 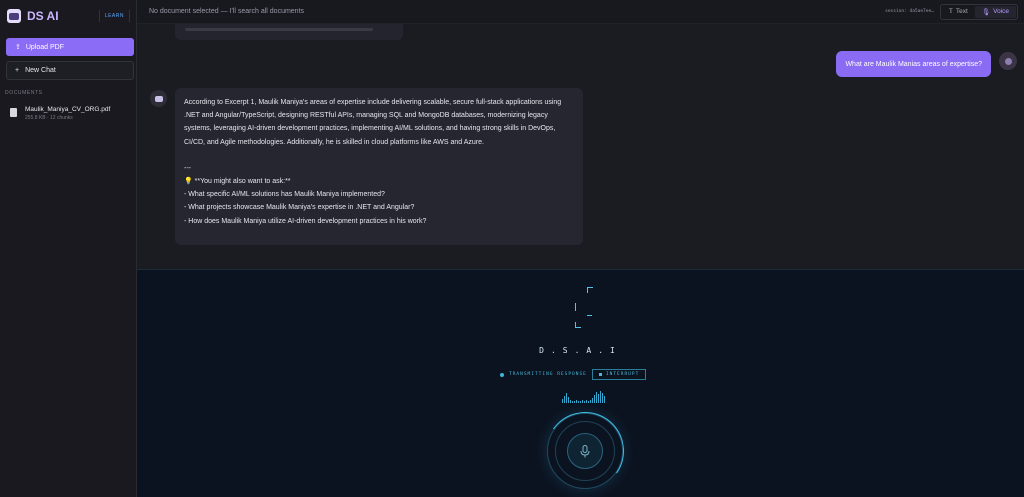 I want to click on app-title: DS AI, so click(x=43, y=16).